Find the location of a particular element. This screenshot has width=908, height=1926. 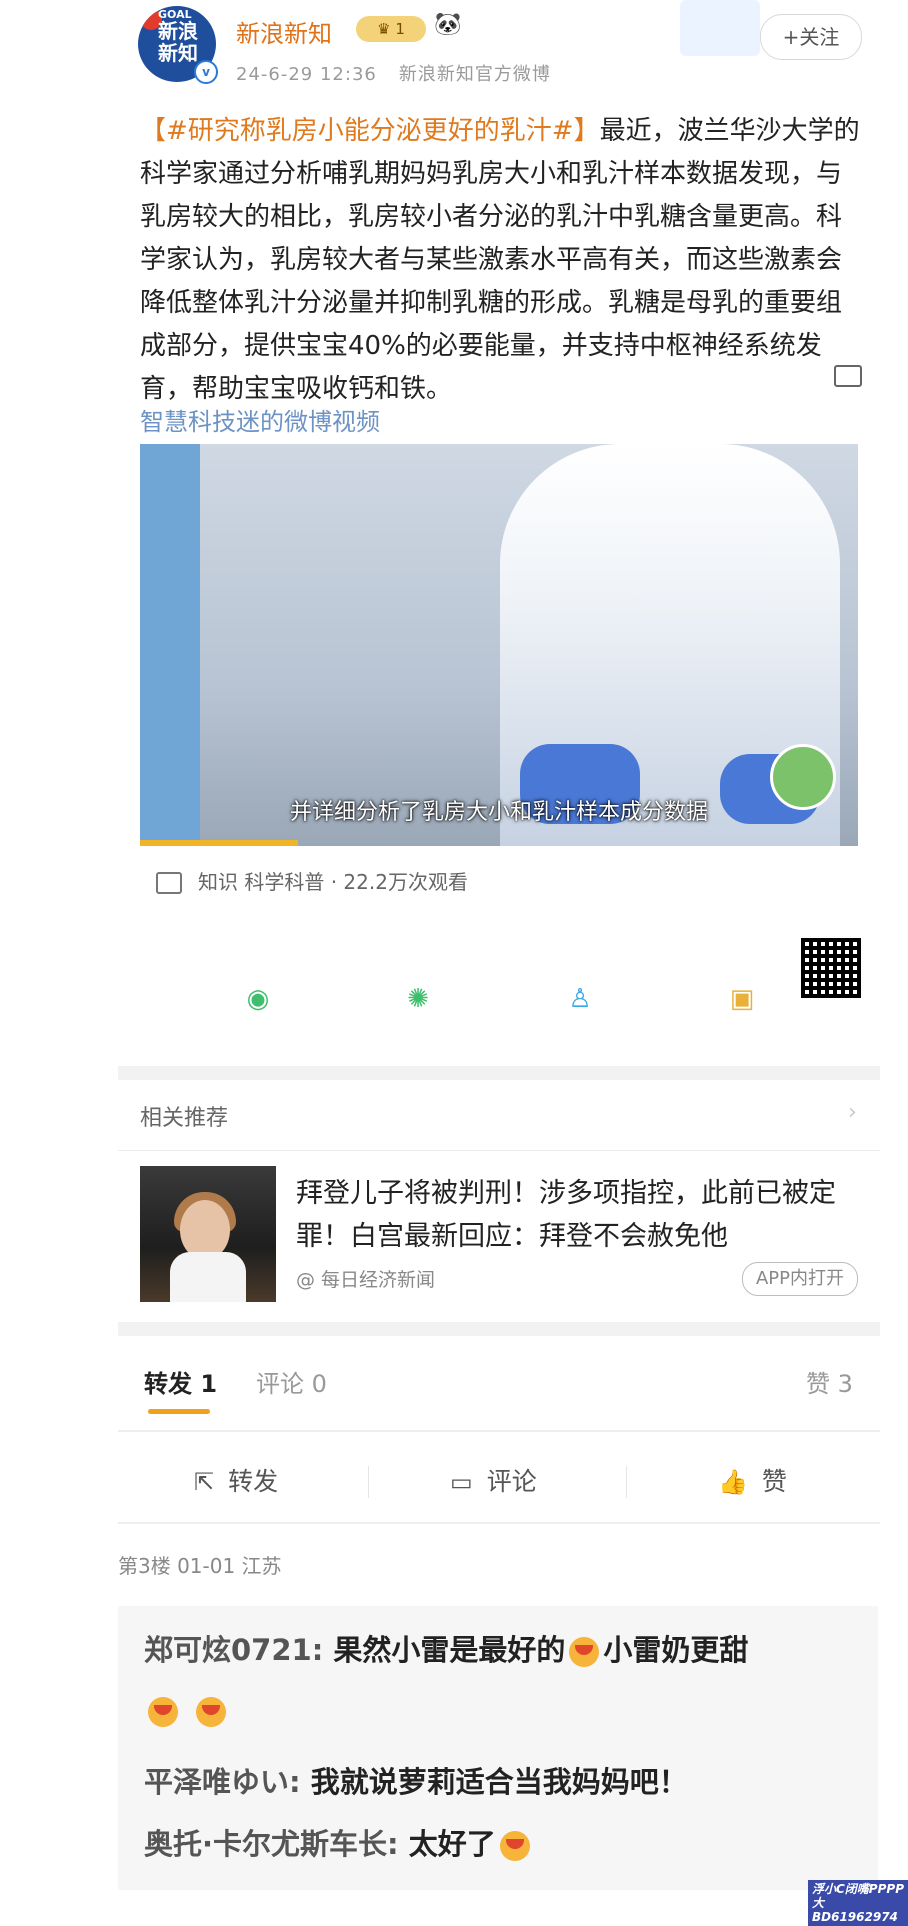

post-source: 新浪新知官方微博 is located at coordinates (474, 74).